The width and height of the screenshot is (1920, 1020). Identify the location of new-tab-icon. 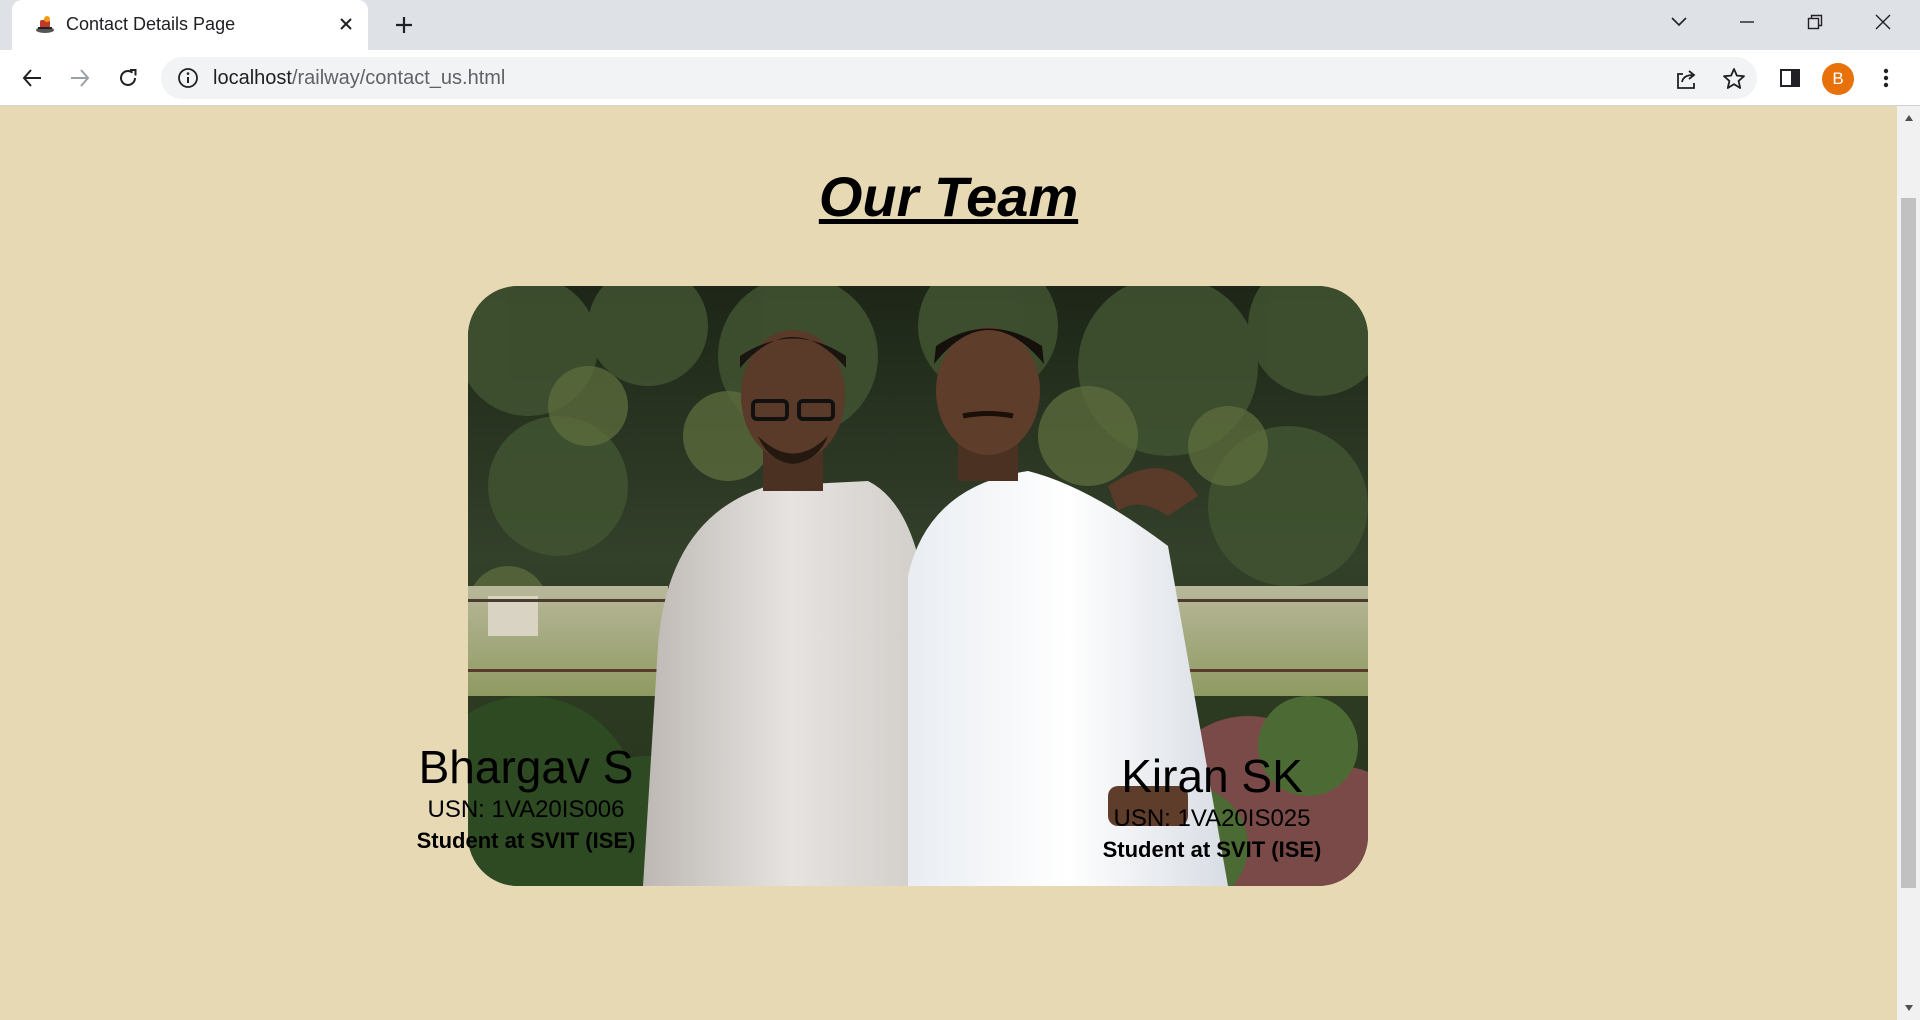
(404, 25).